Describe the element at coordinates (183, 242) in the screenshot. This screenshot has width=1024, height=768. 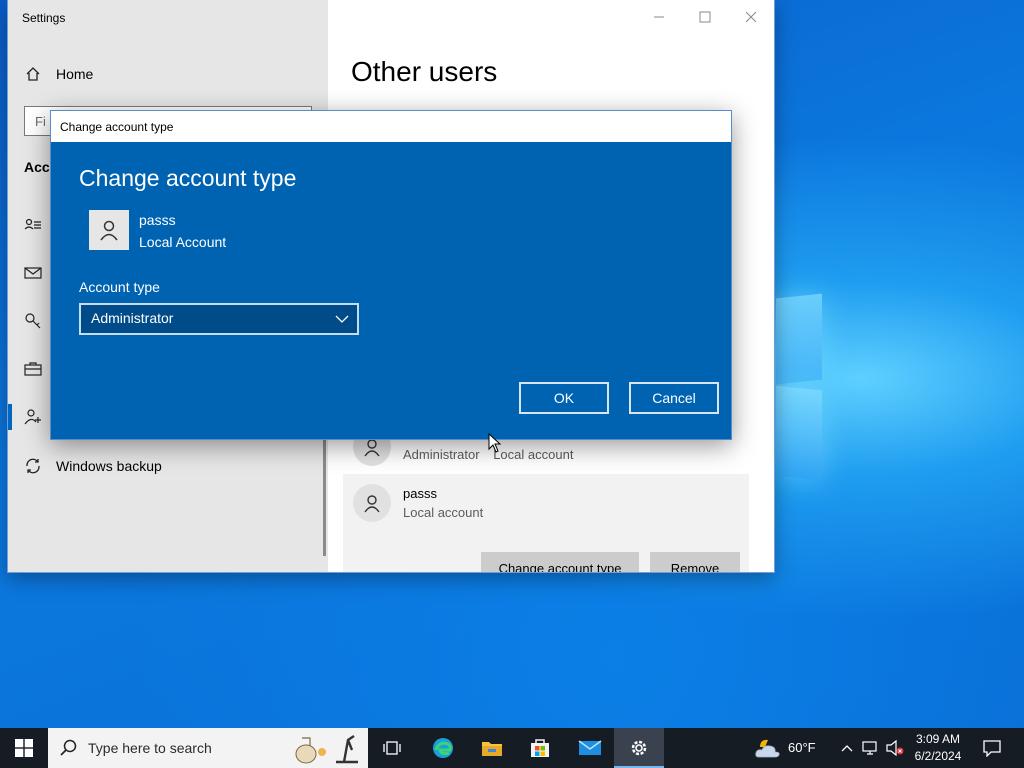
I see `dialog-user-type: Local Account` at that location.